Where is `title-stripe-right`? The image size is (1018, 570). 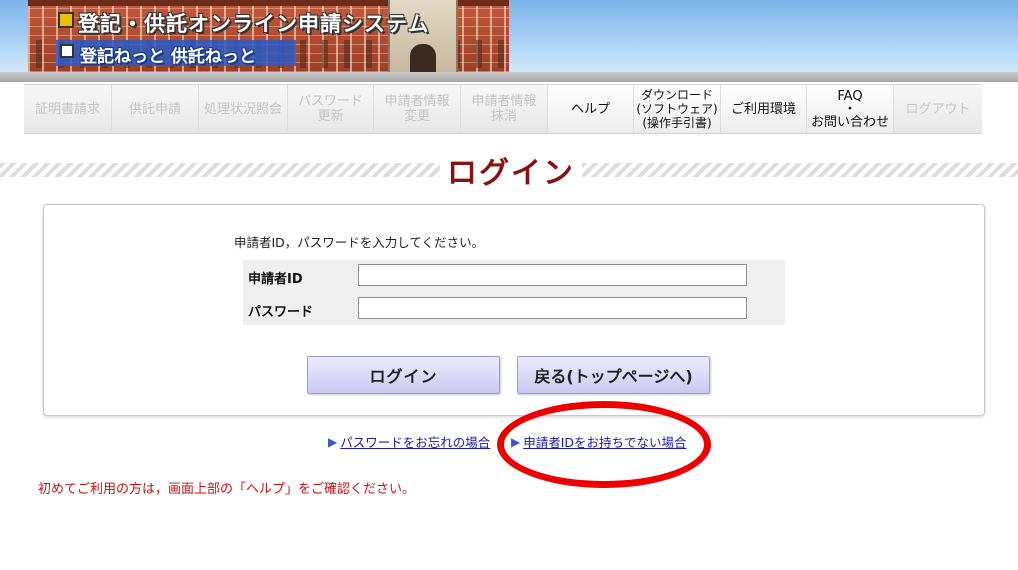 title-stripe-right is located at coordinates (800, 170).